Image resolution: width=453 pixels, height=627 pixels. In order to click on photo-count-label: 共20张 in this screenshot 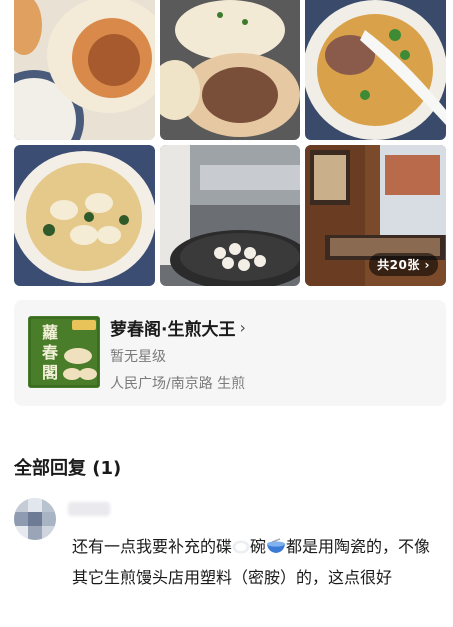, I will do `click(398, 265)`.